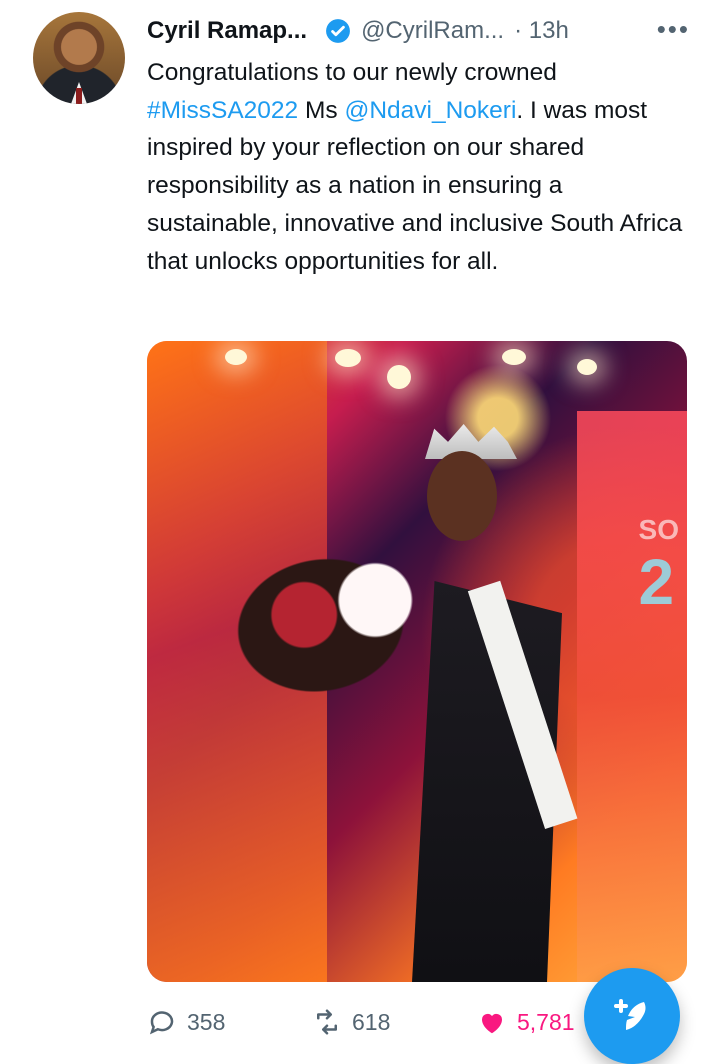 Image resolution: width=720 pixels, height=1064 pixels. I want to click on like-action: 5,781, so click(526, 1022).